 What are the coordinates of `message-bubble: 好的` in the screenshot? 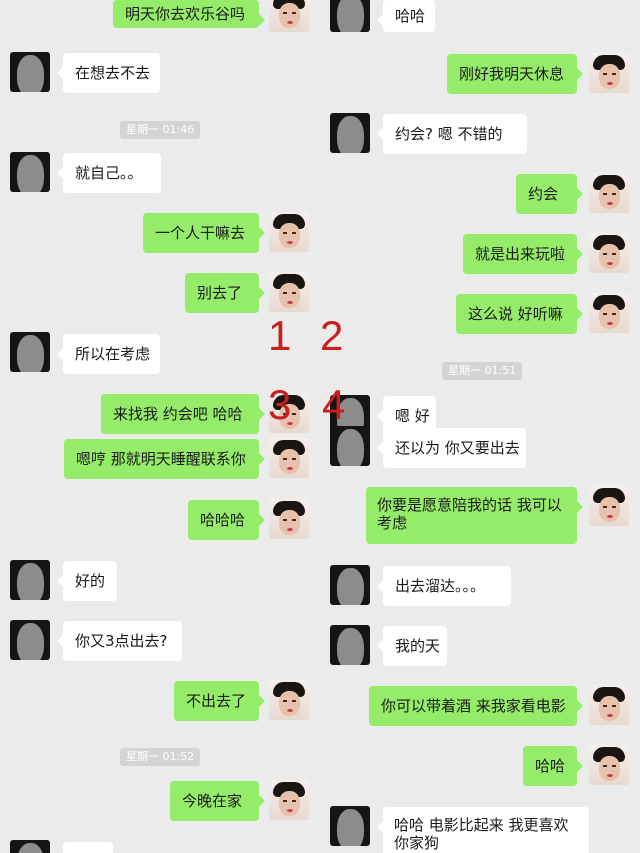 It's located at (87, 581).